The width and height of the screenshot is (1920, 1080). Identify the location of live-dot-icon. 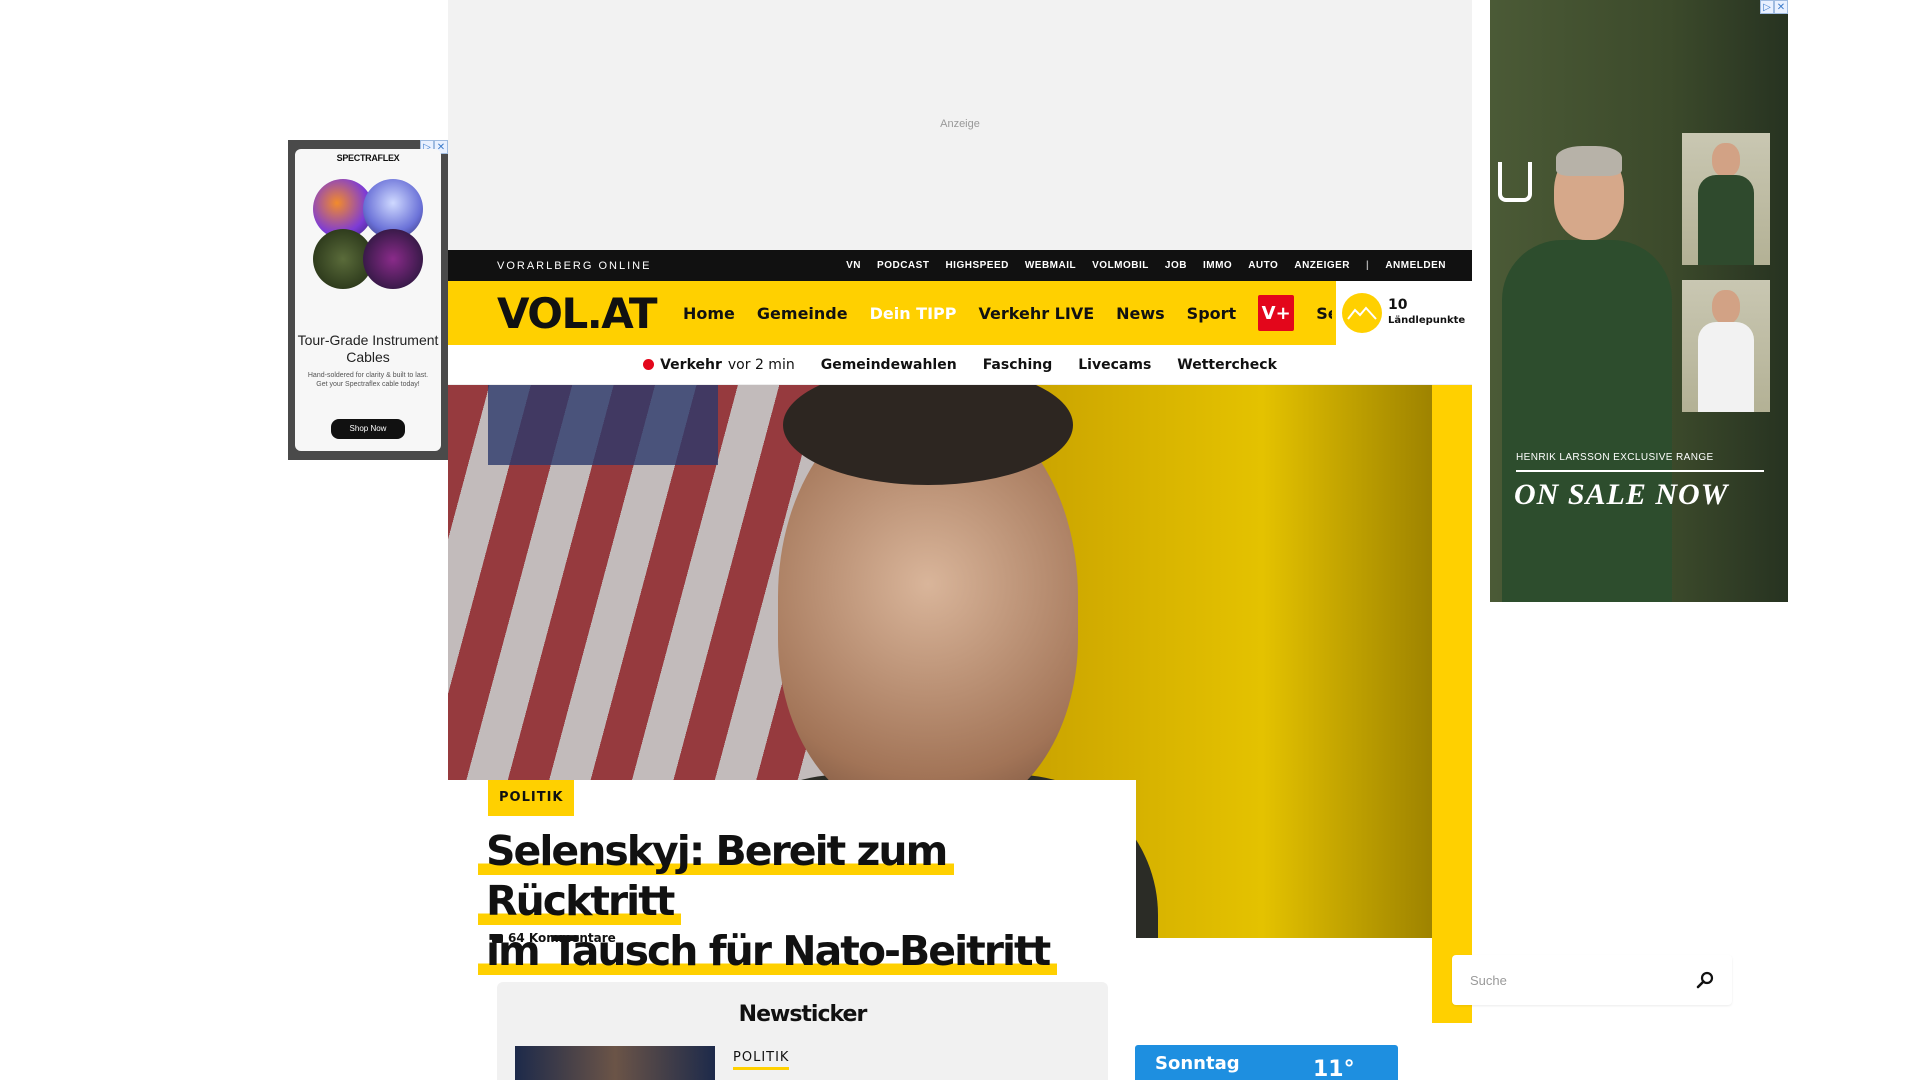
(649, 364).